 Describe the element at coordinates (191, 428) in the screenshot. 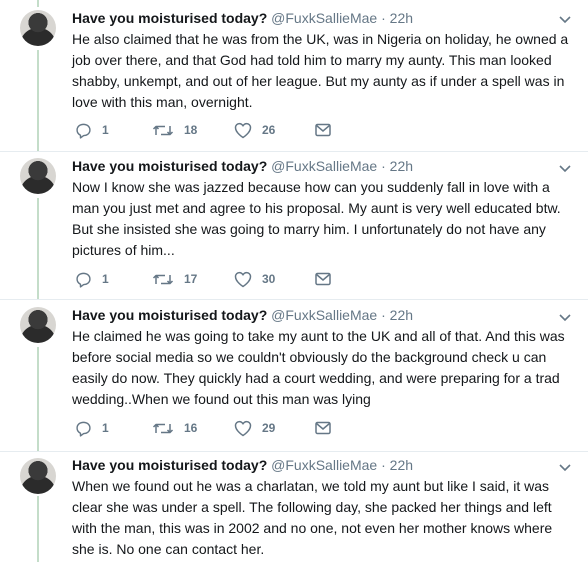

I see `retweet-count: 16` at that location.